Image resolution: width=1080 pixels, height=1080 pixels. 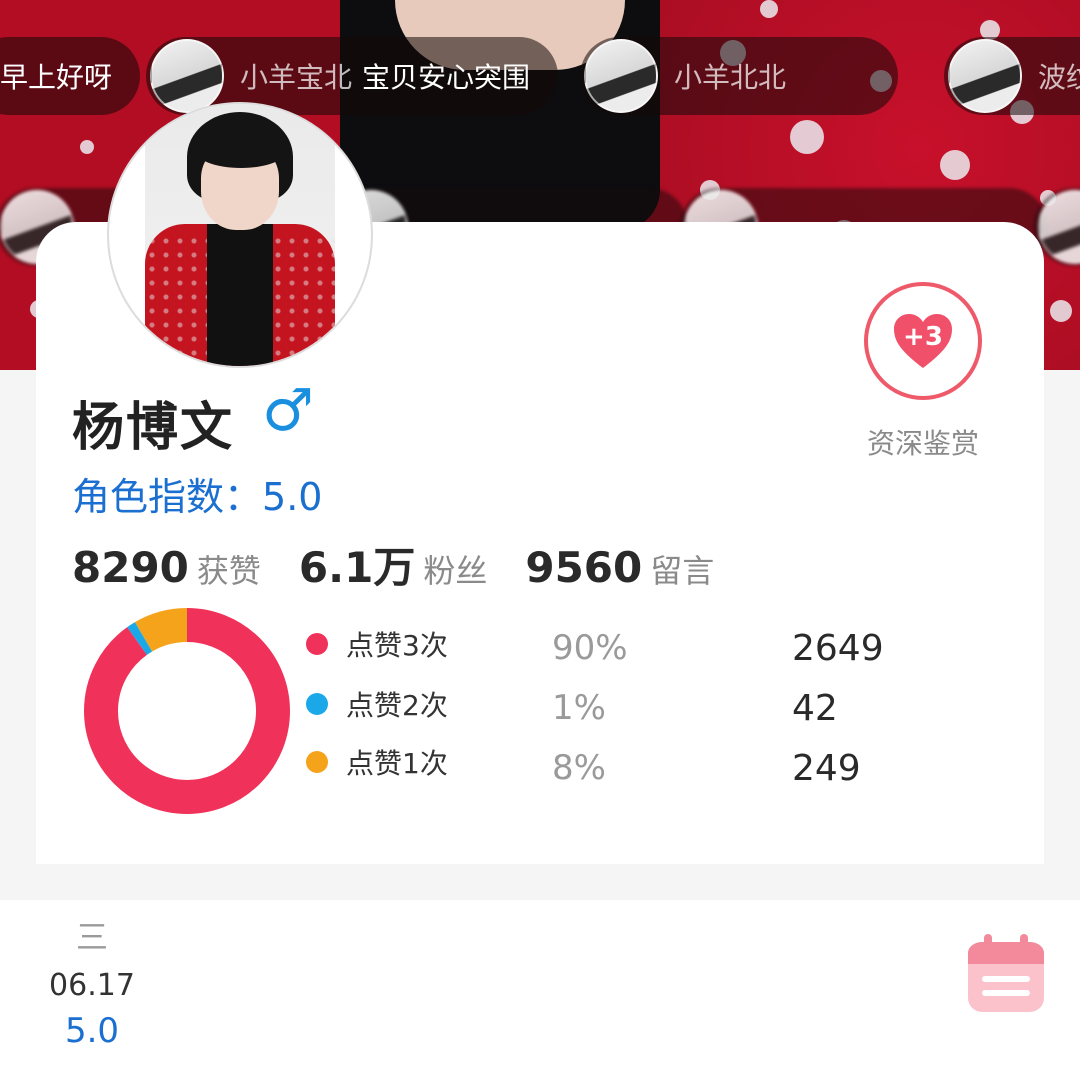 I want to click on like-badge-value: +3, so click(x=923, y=337).